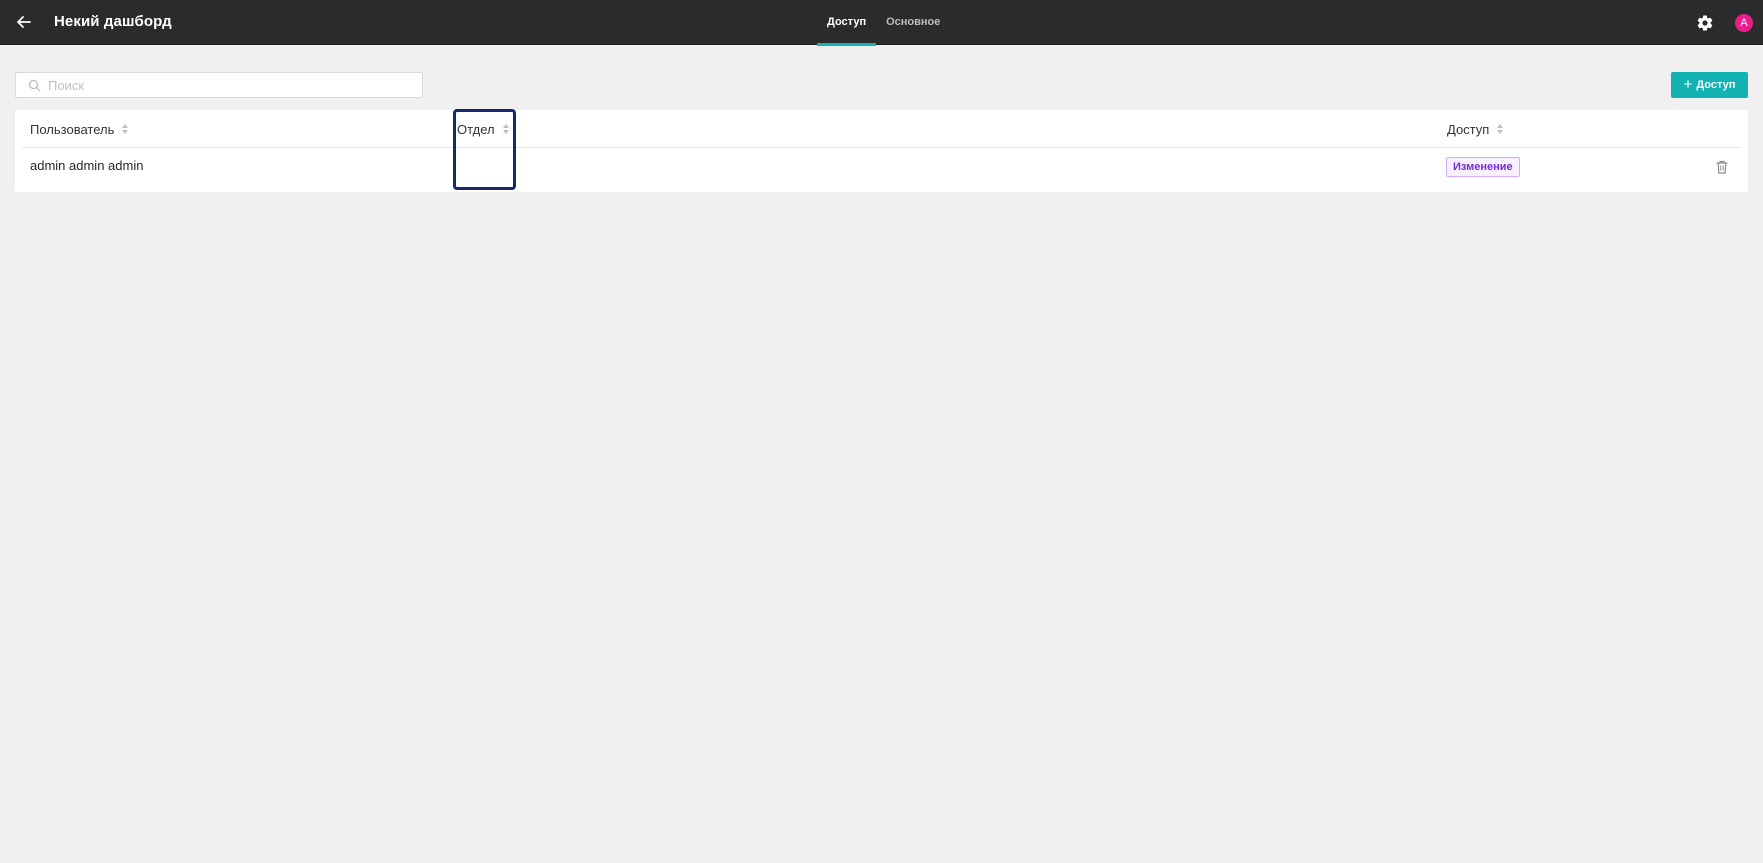  What do you see at coordinates (113, 21) in the screenshot?
I see `page-title: Некий дашборд` at bounding box center [113, 21].